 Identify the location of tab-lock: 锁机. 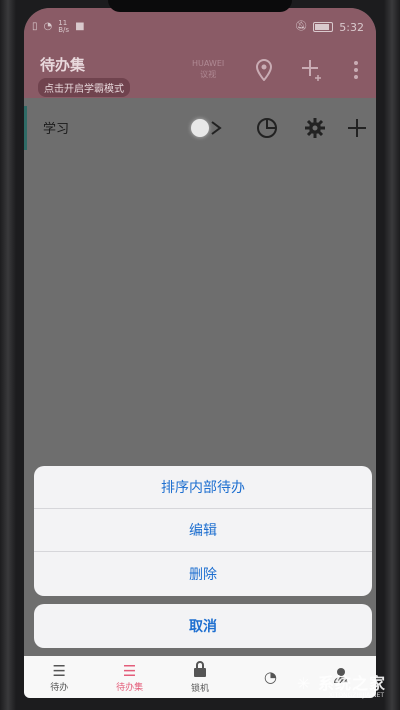
(200, 677).